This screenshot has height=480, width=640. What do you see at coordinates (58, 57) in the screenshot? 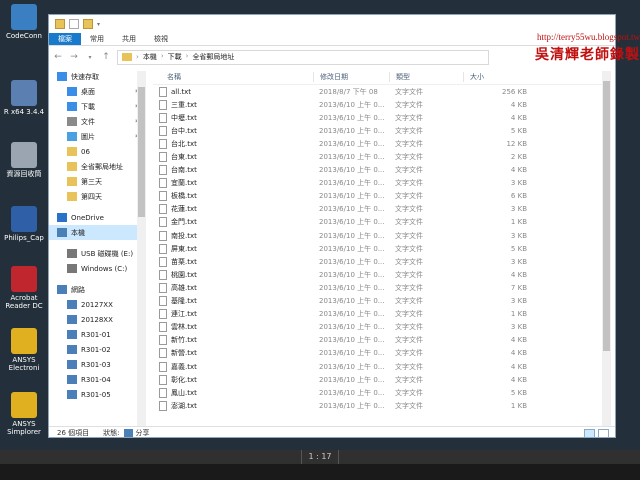
I see `back-icon: ←` at bounding box center [58, 57].